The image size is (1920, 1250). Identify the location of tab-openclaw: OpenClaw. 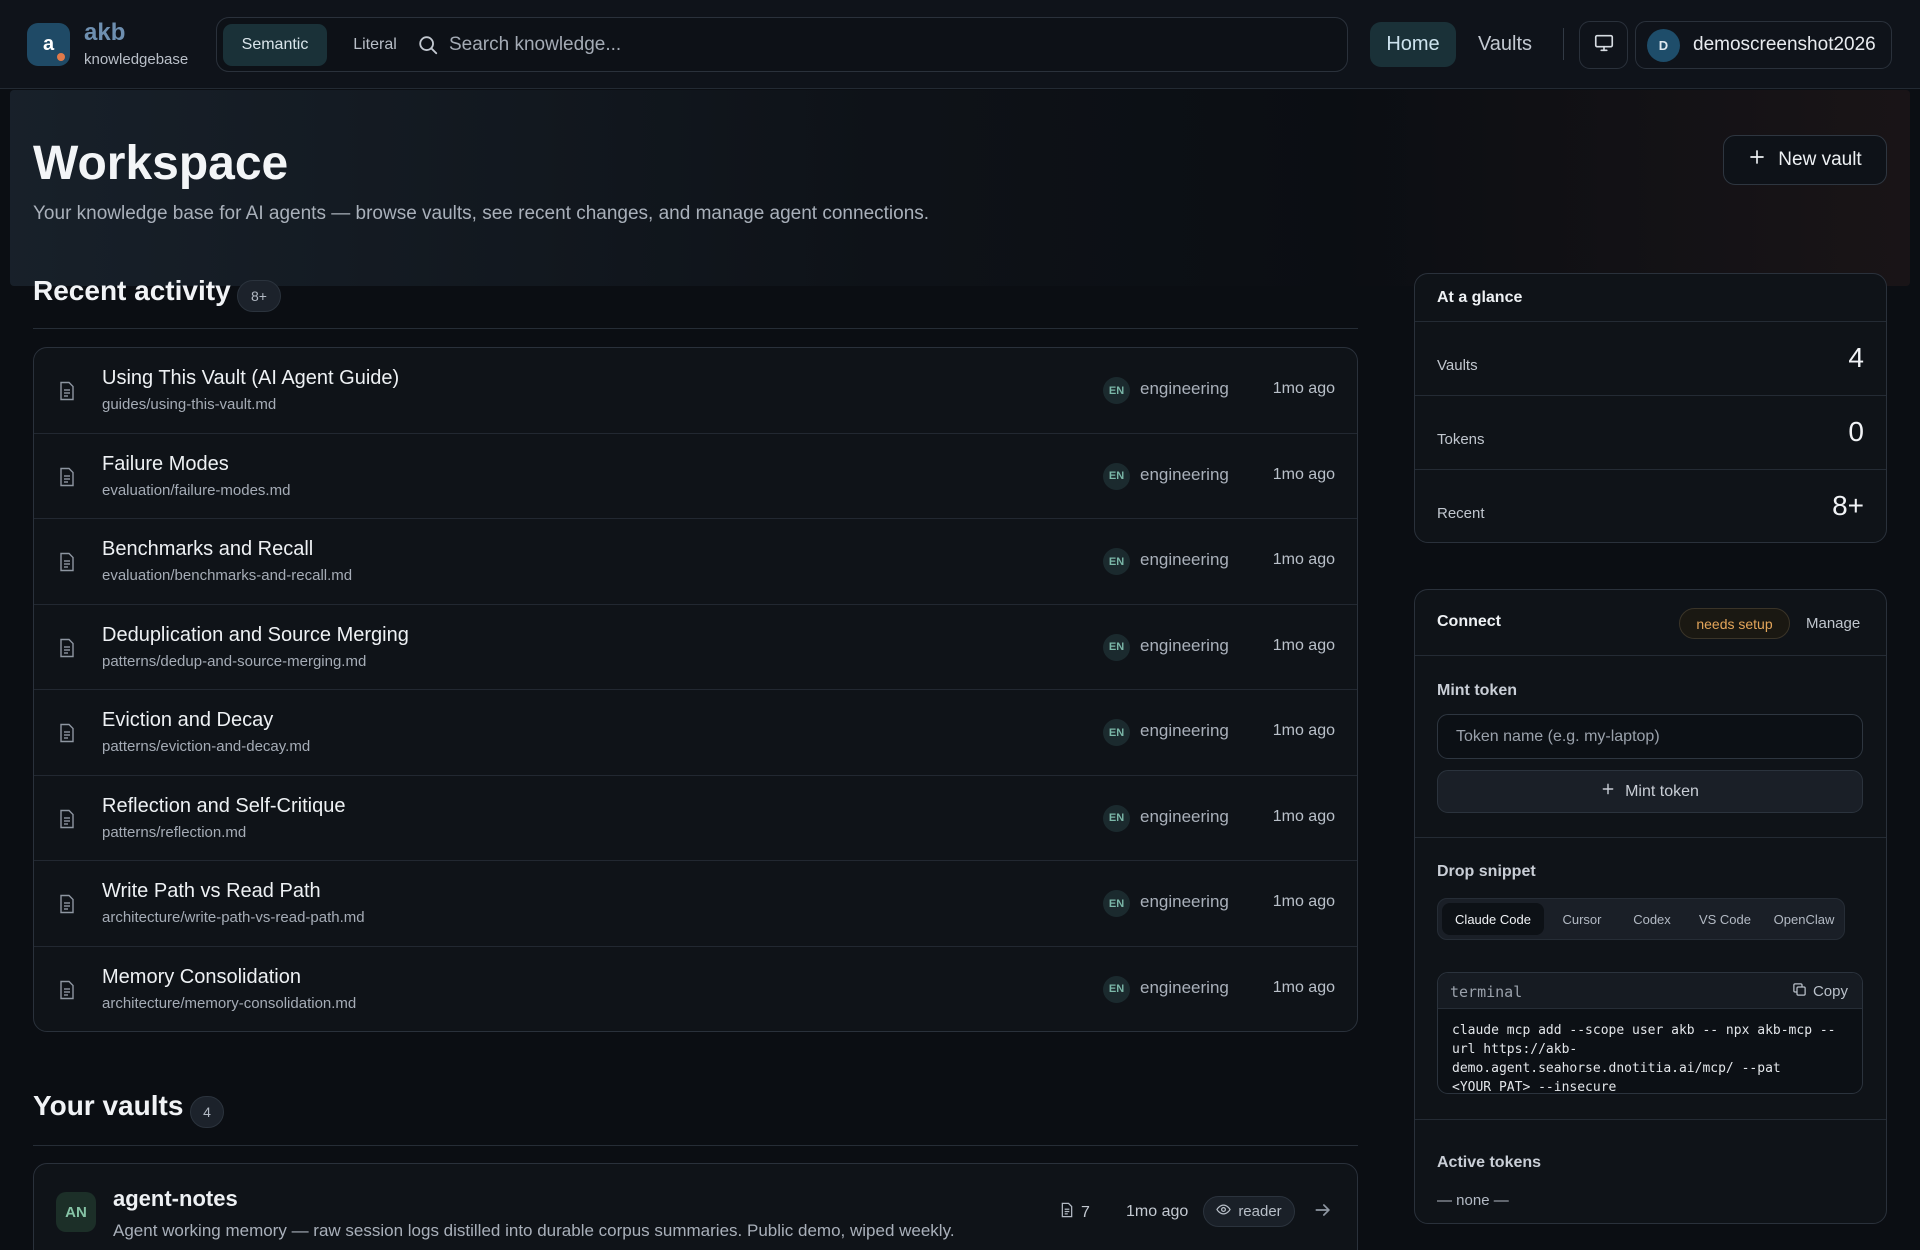
(1804, 919).